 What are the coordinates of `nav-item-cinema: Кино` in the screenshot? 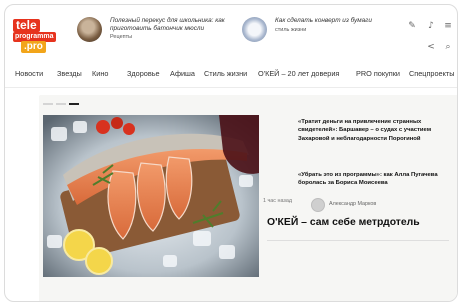 It's located at (100, 73).